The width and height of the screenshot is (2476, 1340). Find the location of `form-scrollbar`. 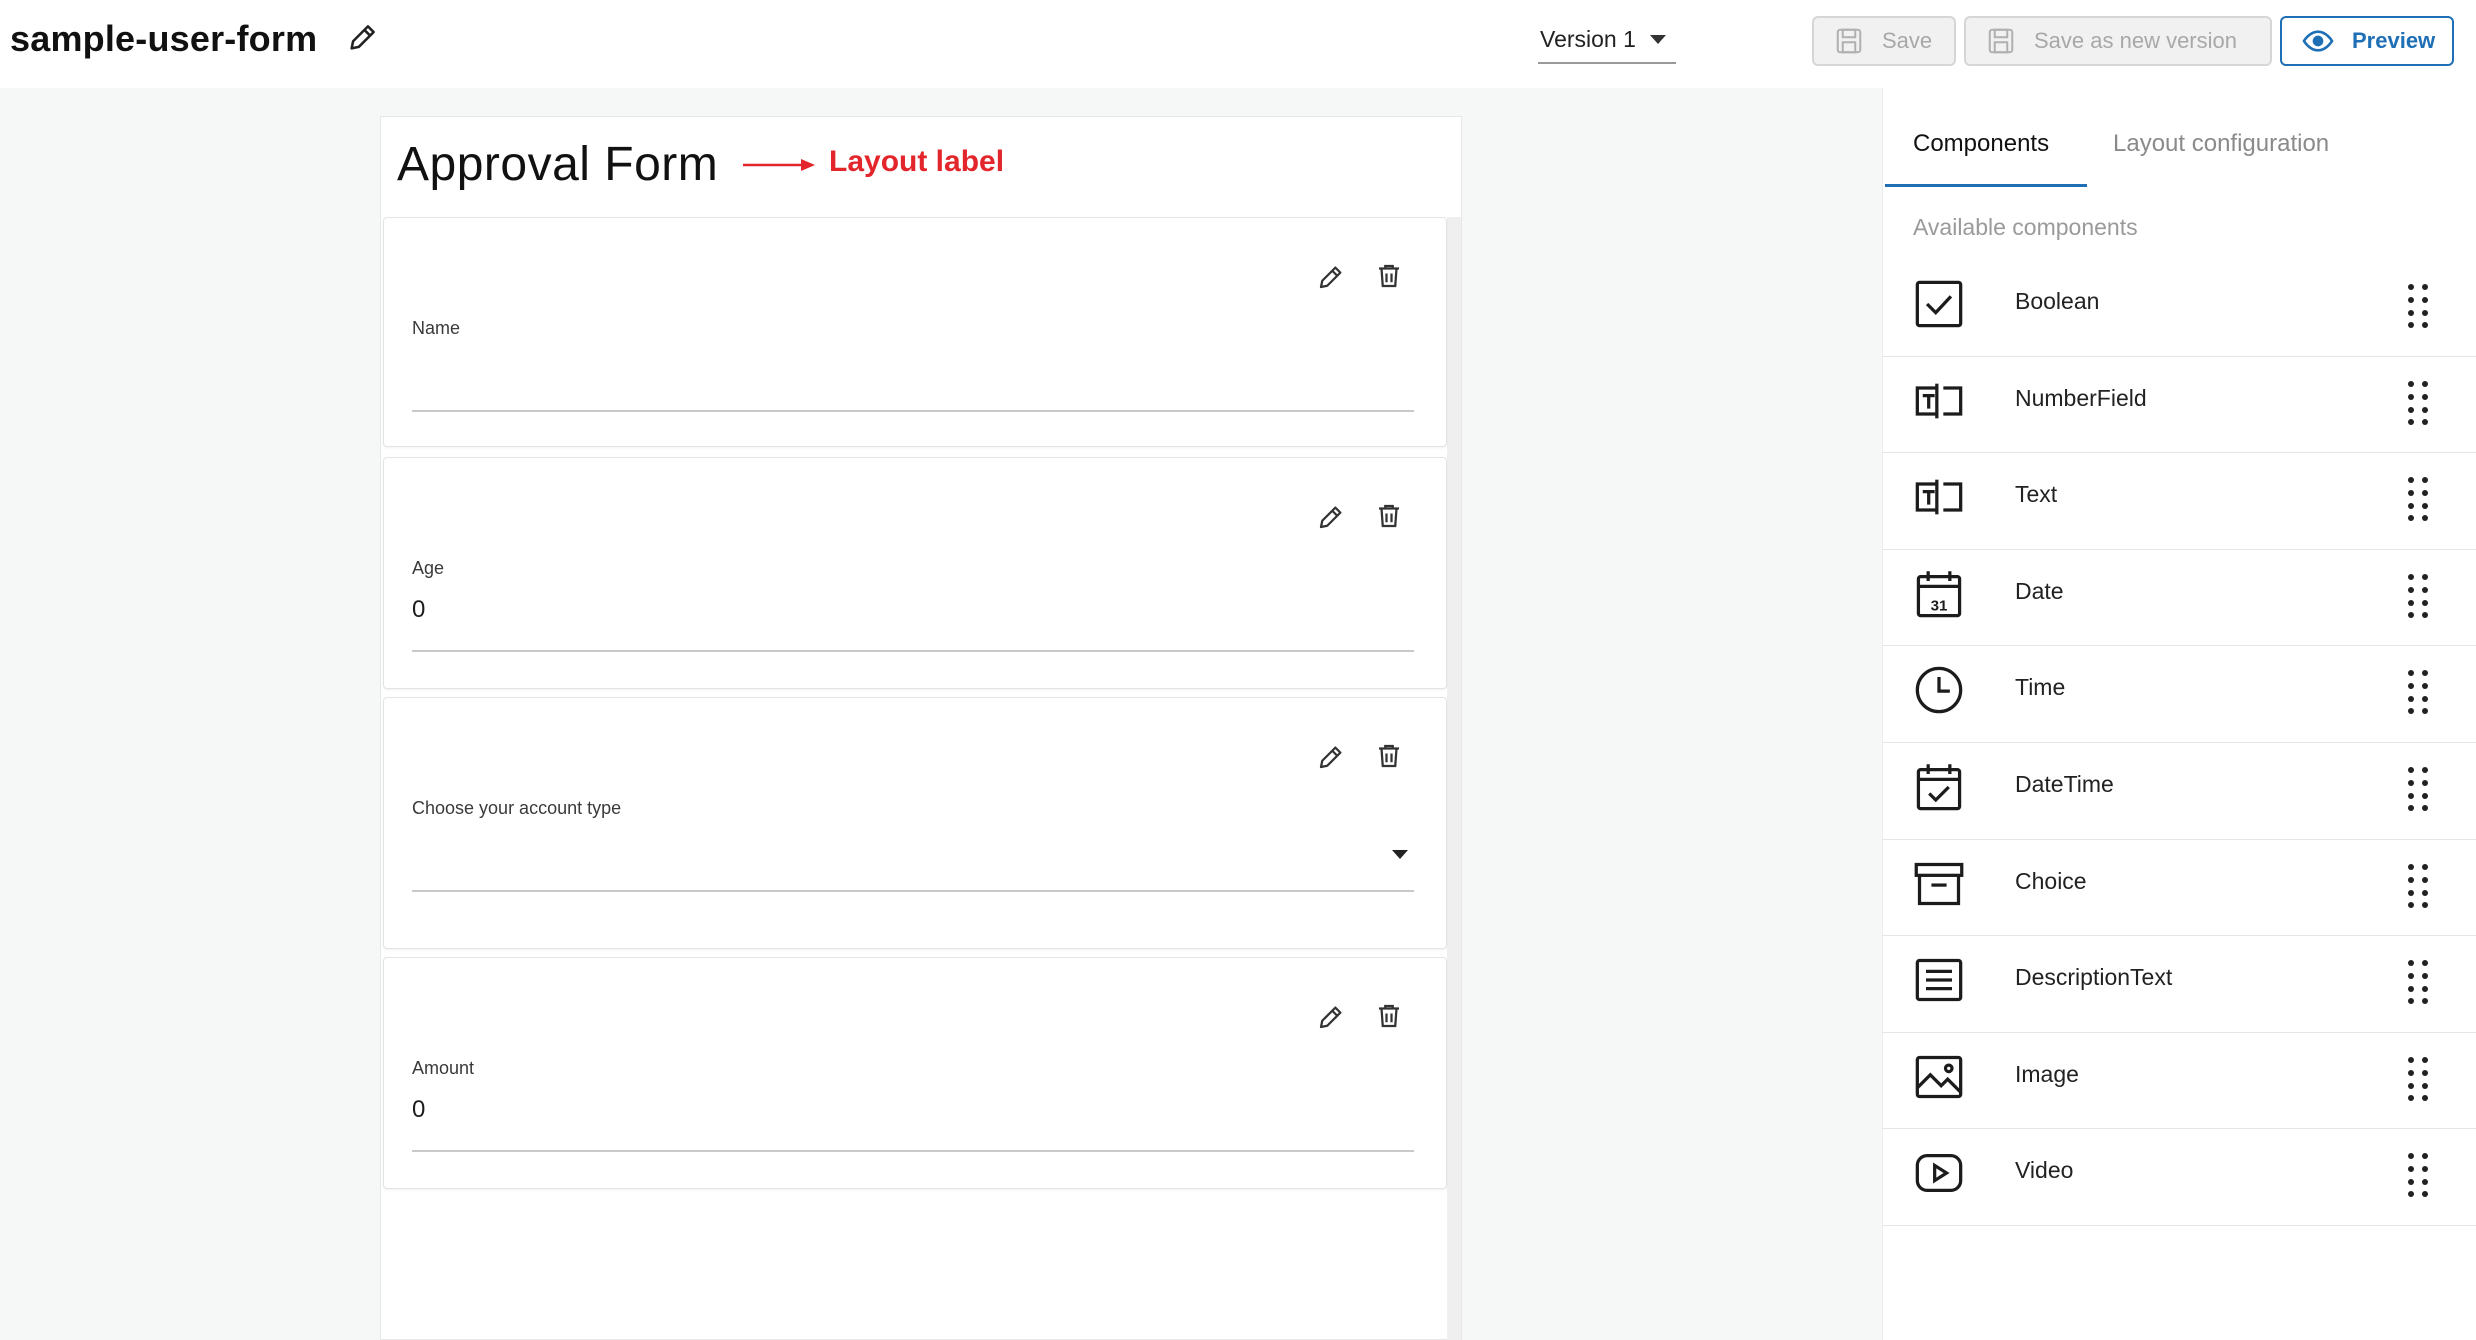

form-scrollbar is located at coordinates (1454, 778).